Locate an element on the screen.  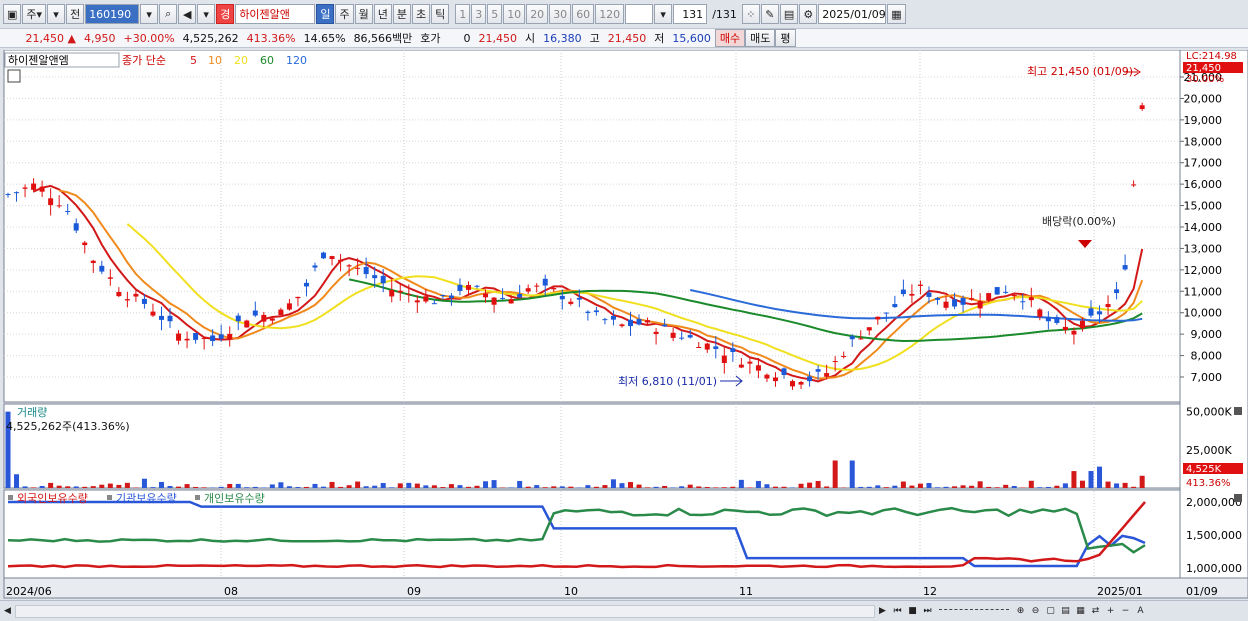
last-icon: ⏭ is located at coordinates (927, 611).